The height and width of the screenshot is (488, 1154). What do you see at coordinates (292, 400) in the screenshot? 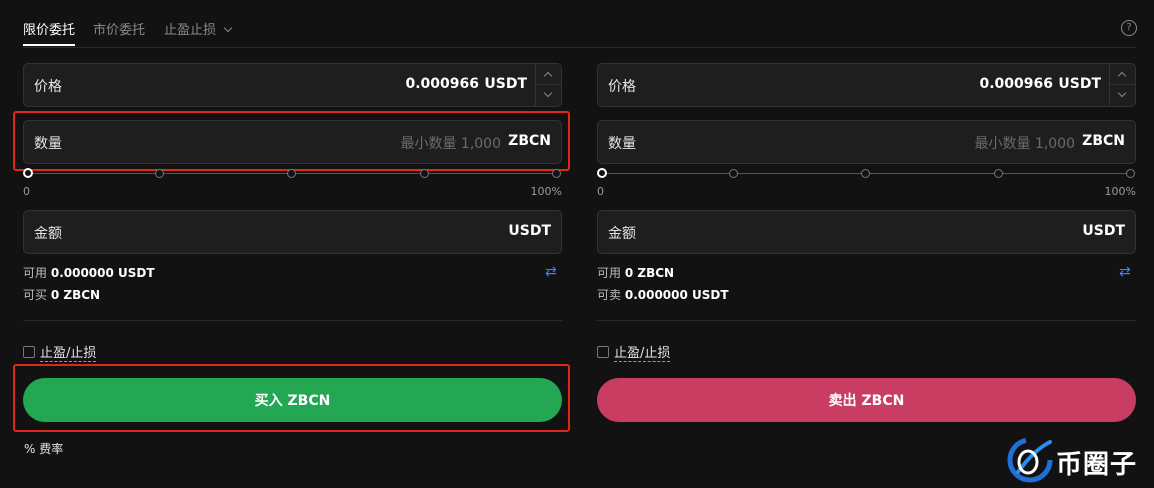
I see `buy-button: 买入 ZBCN` at bounding box center [292, 400].